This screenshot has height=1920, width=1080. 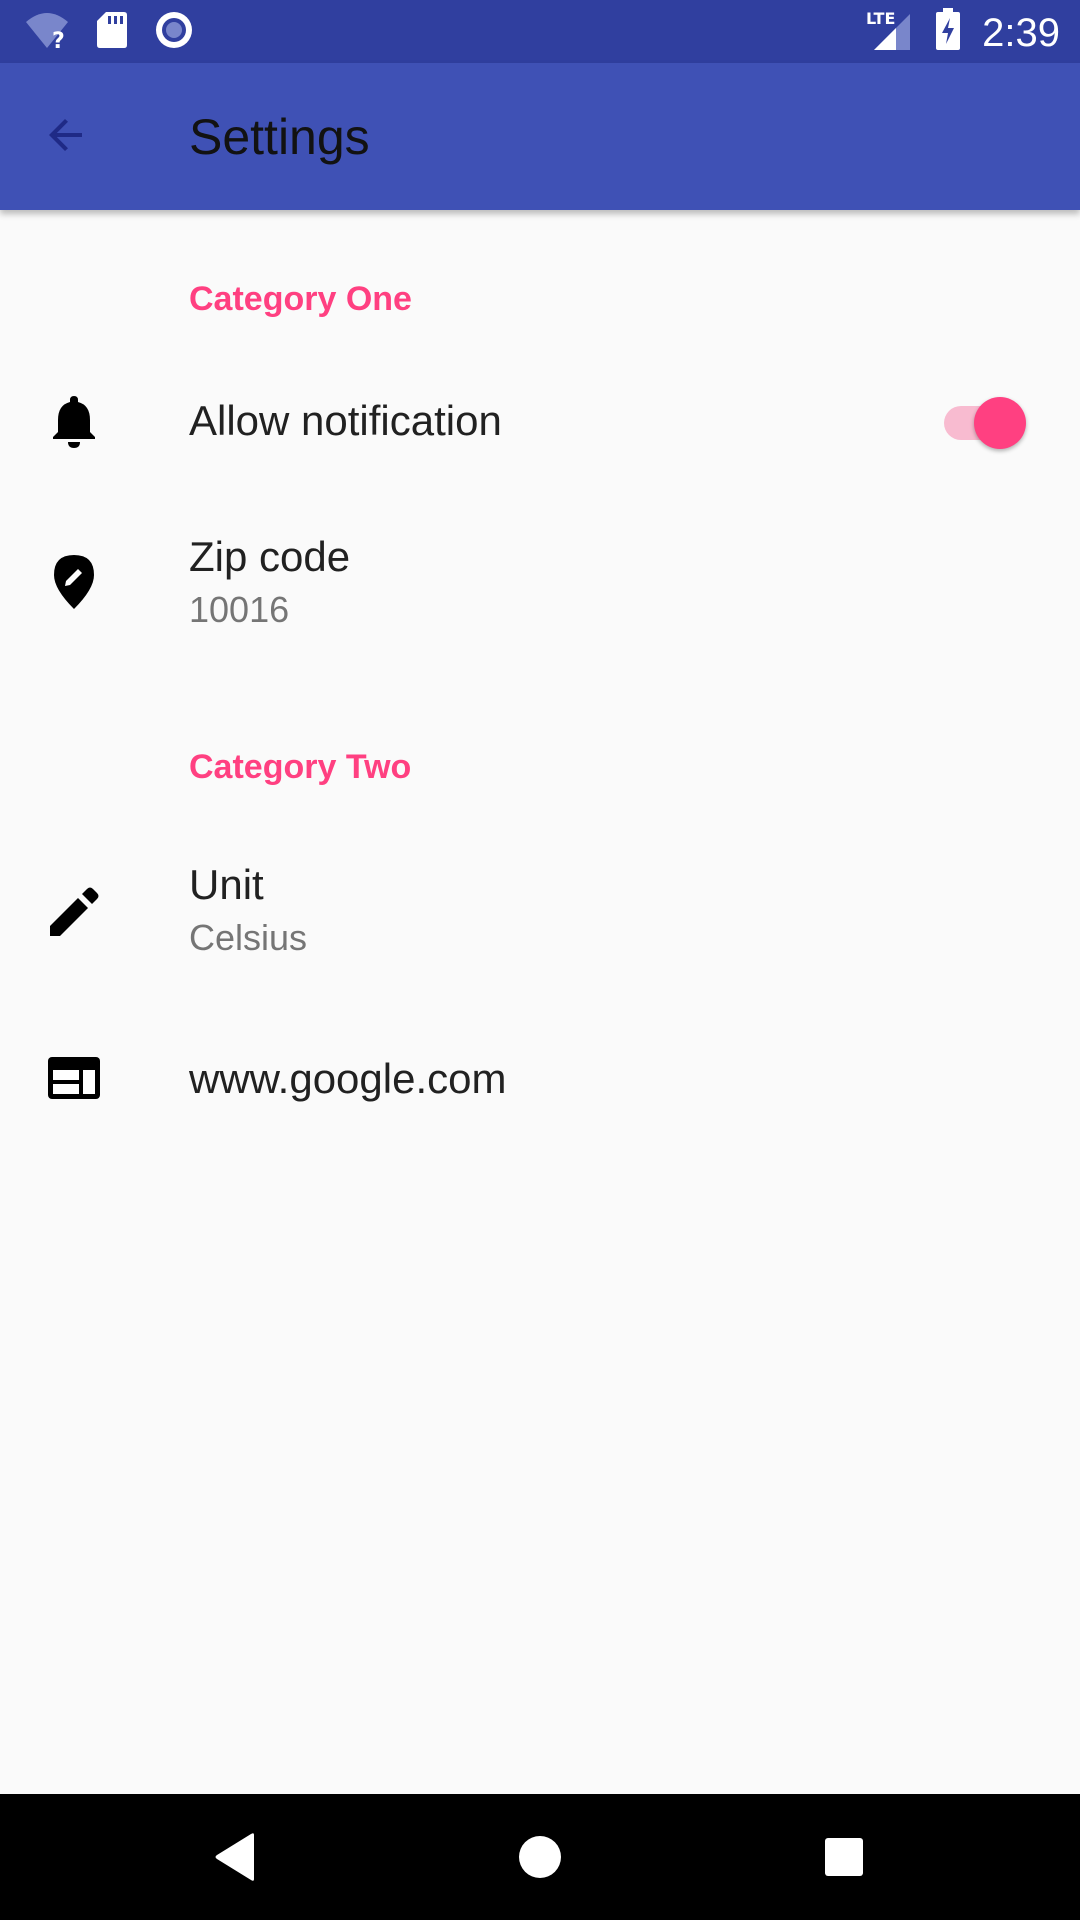 I want to click on back-triangle-icon, so click(x=235, y=1859).